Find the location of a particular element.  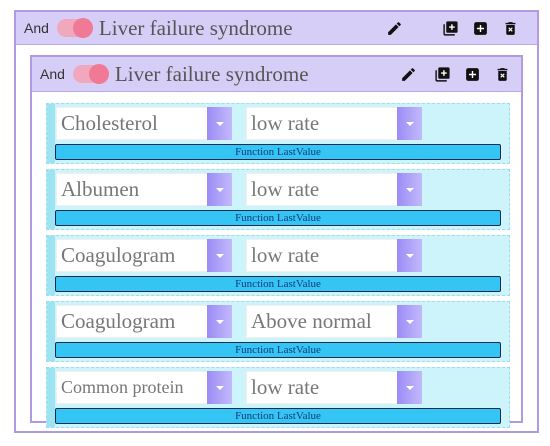

outer-toolbar is located at coordinates (446, 28).